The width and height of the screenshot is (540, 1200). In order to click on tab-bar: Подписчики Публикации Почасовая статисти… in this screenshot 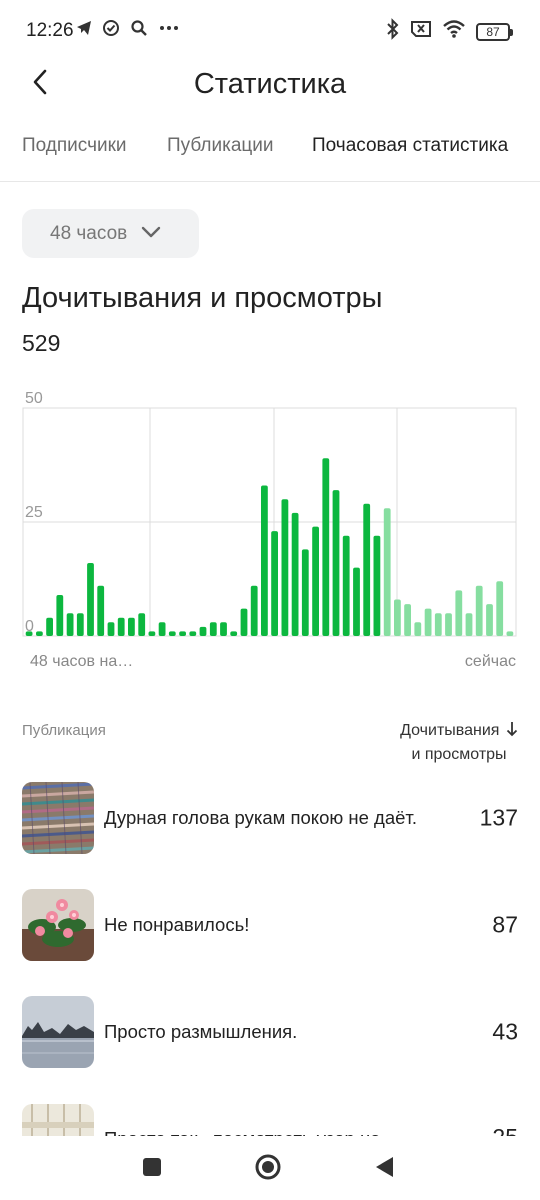, I will do `click(270, 154)`.